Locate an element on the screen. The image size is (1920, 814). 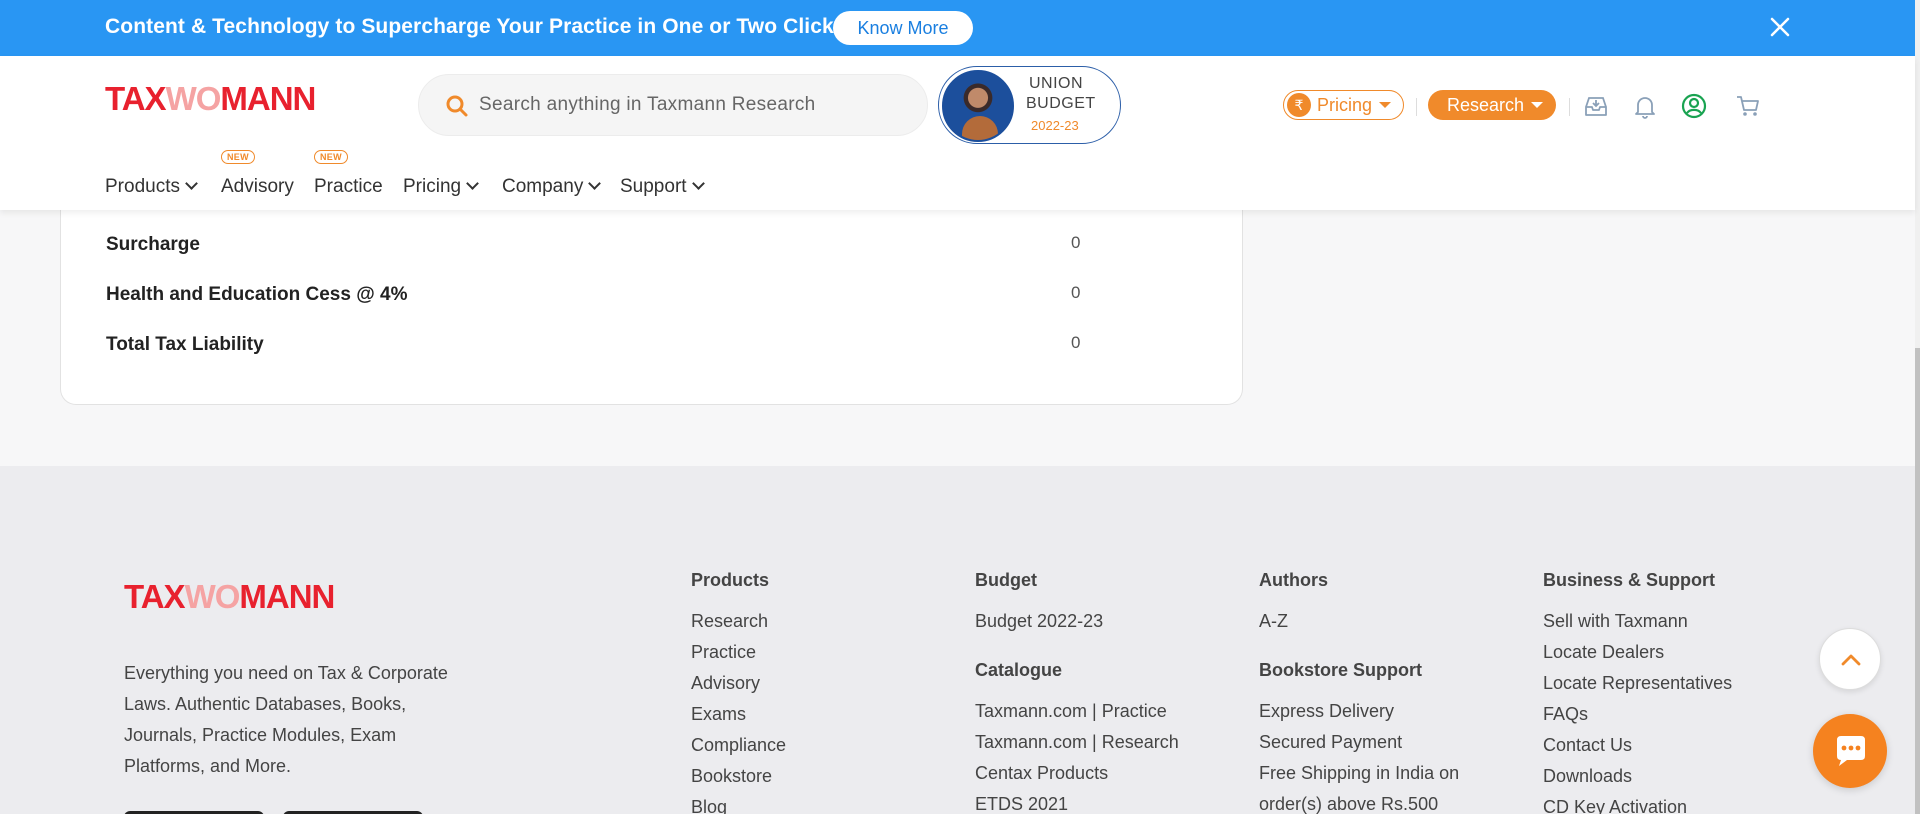
total-tax-value: 0 is located at coordinates (1076, 342).